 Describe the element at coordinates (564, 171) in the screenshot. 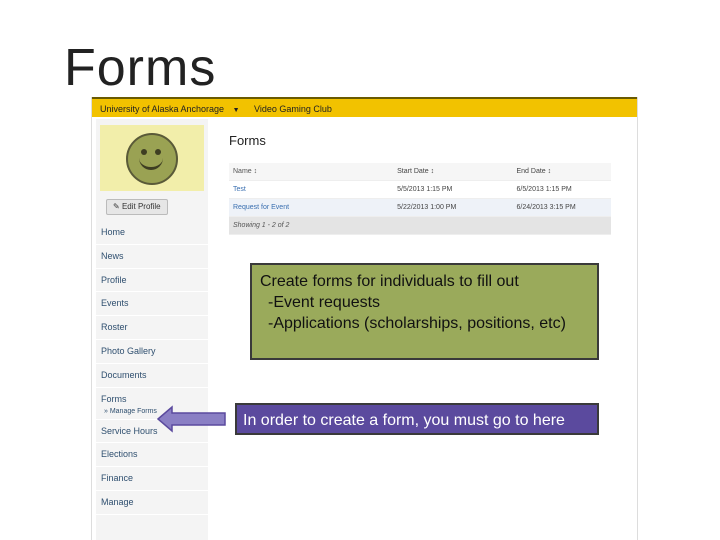

I see `column-header-end-date: End Date ↕` at that location.